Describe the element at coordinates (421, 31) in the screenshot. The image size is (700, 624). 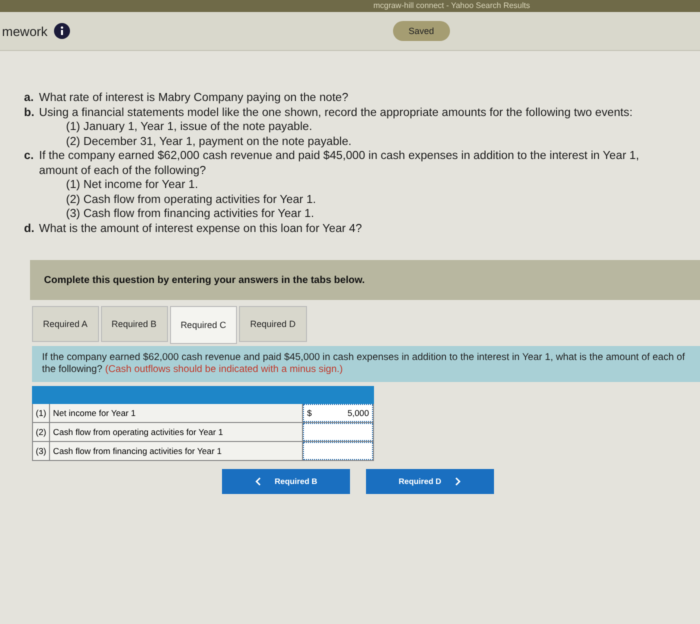
I see `saved-status: Saved` at that location.